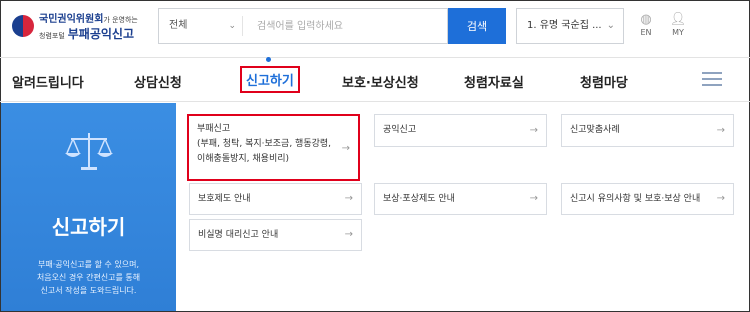 The image size is (750, 312). I want to click on scales-icon, so click(88, 151).